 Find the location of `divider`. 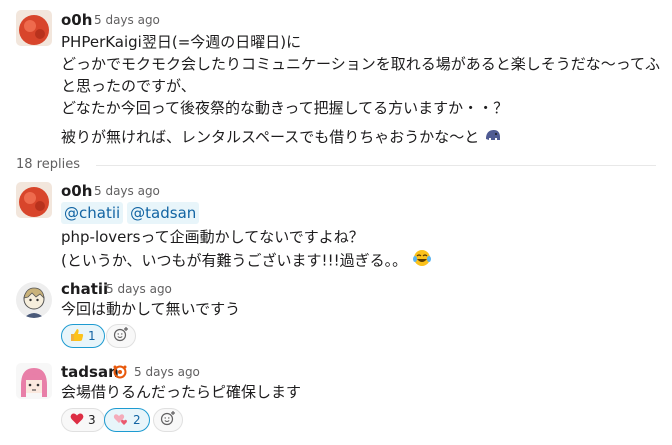

divider is located at coordinates (376, 165).